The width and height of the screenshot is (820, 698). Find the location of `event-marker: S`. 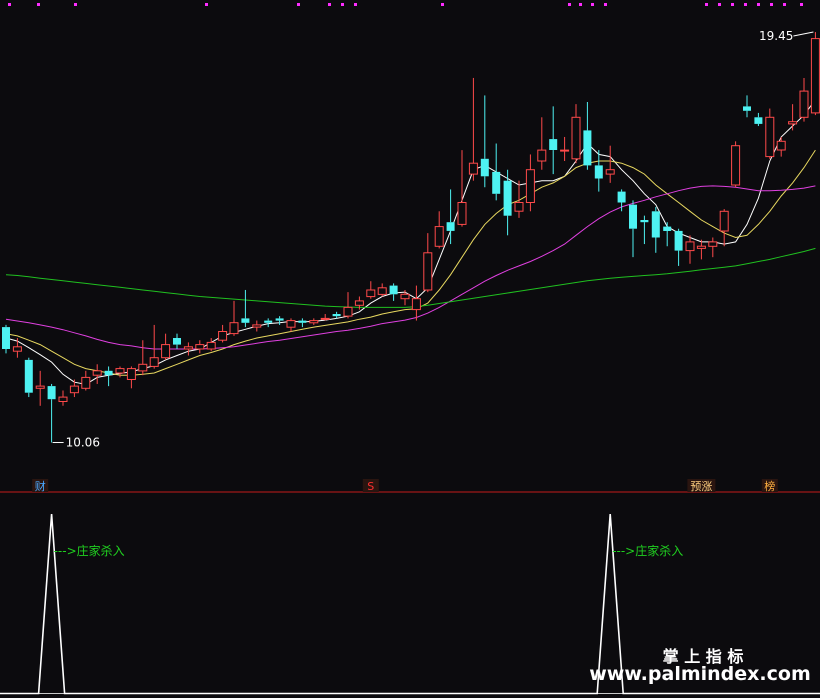

event-marker: S is located at coordinates (370, 486).